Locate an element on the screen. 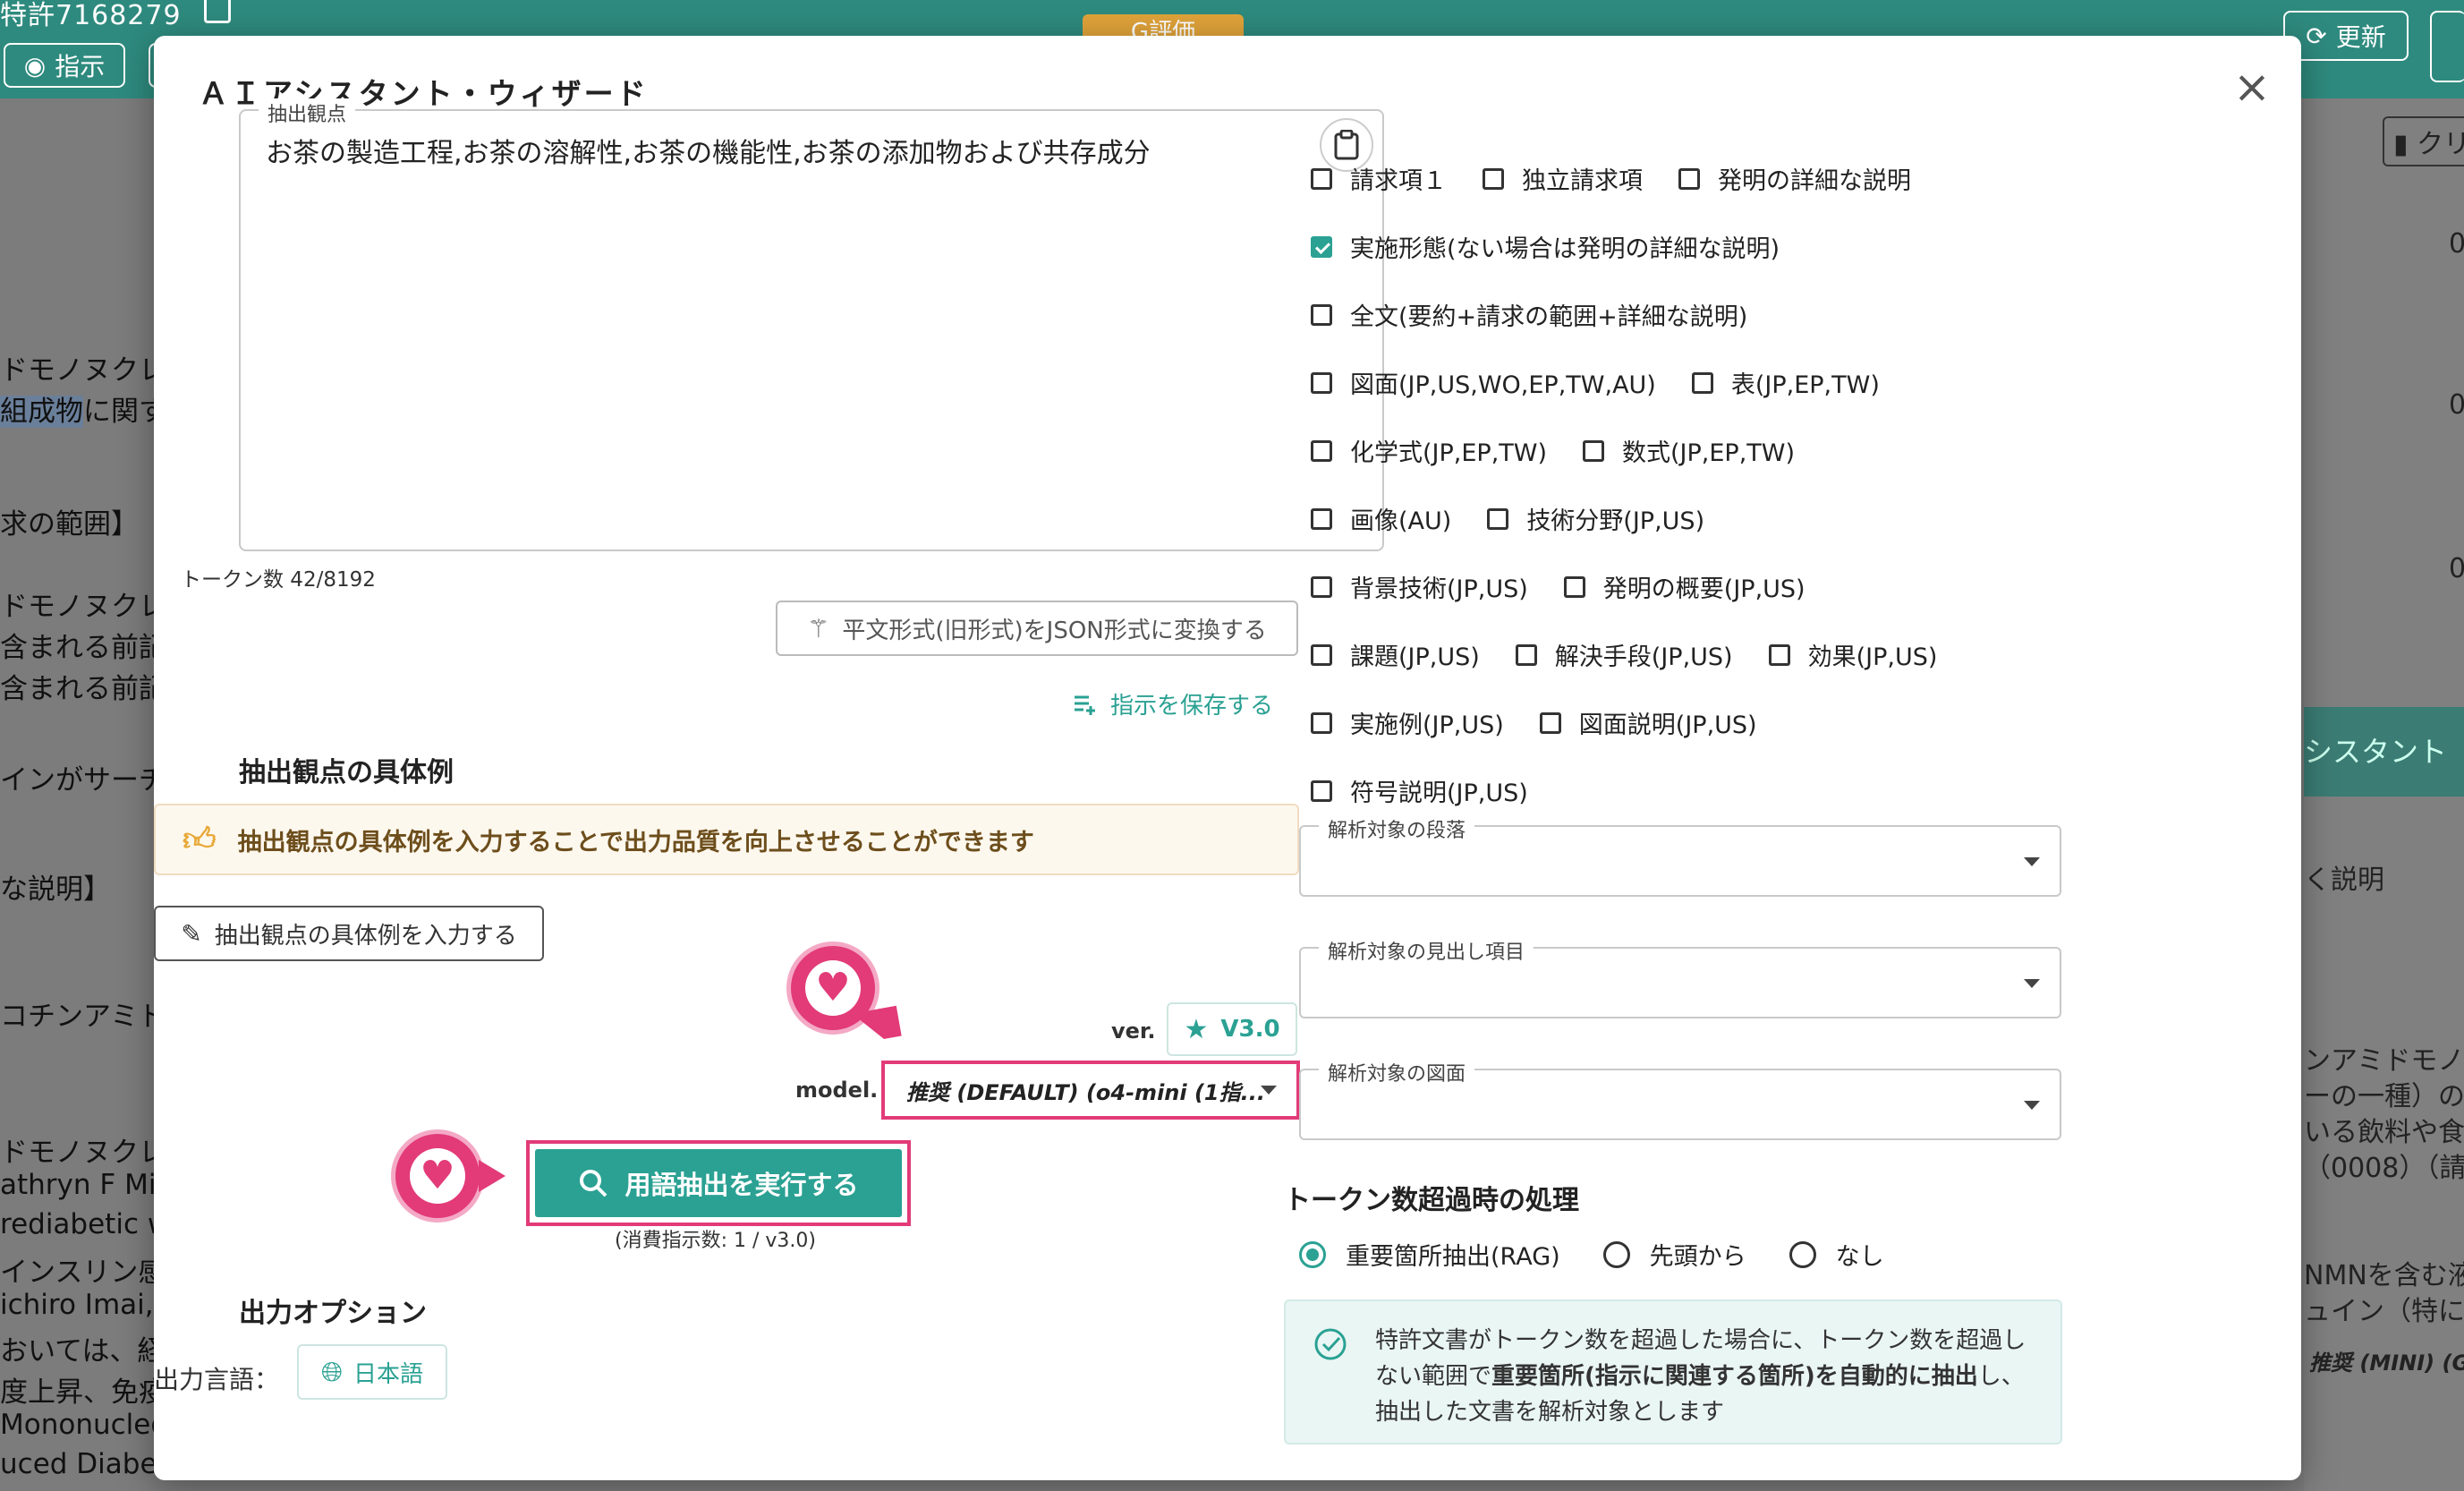  heart-marker-tail is located at coordinates (877, 1024).